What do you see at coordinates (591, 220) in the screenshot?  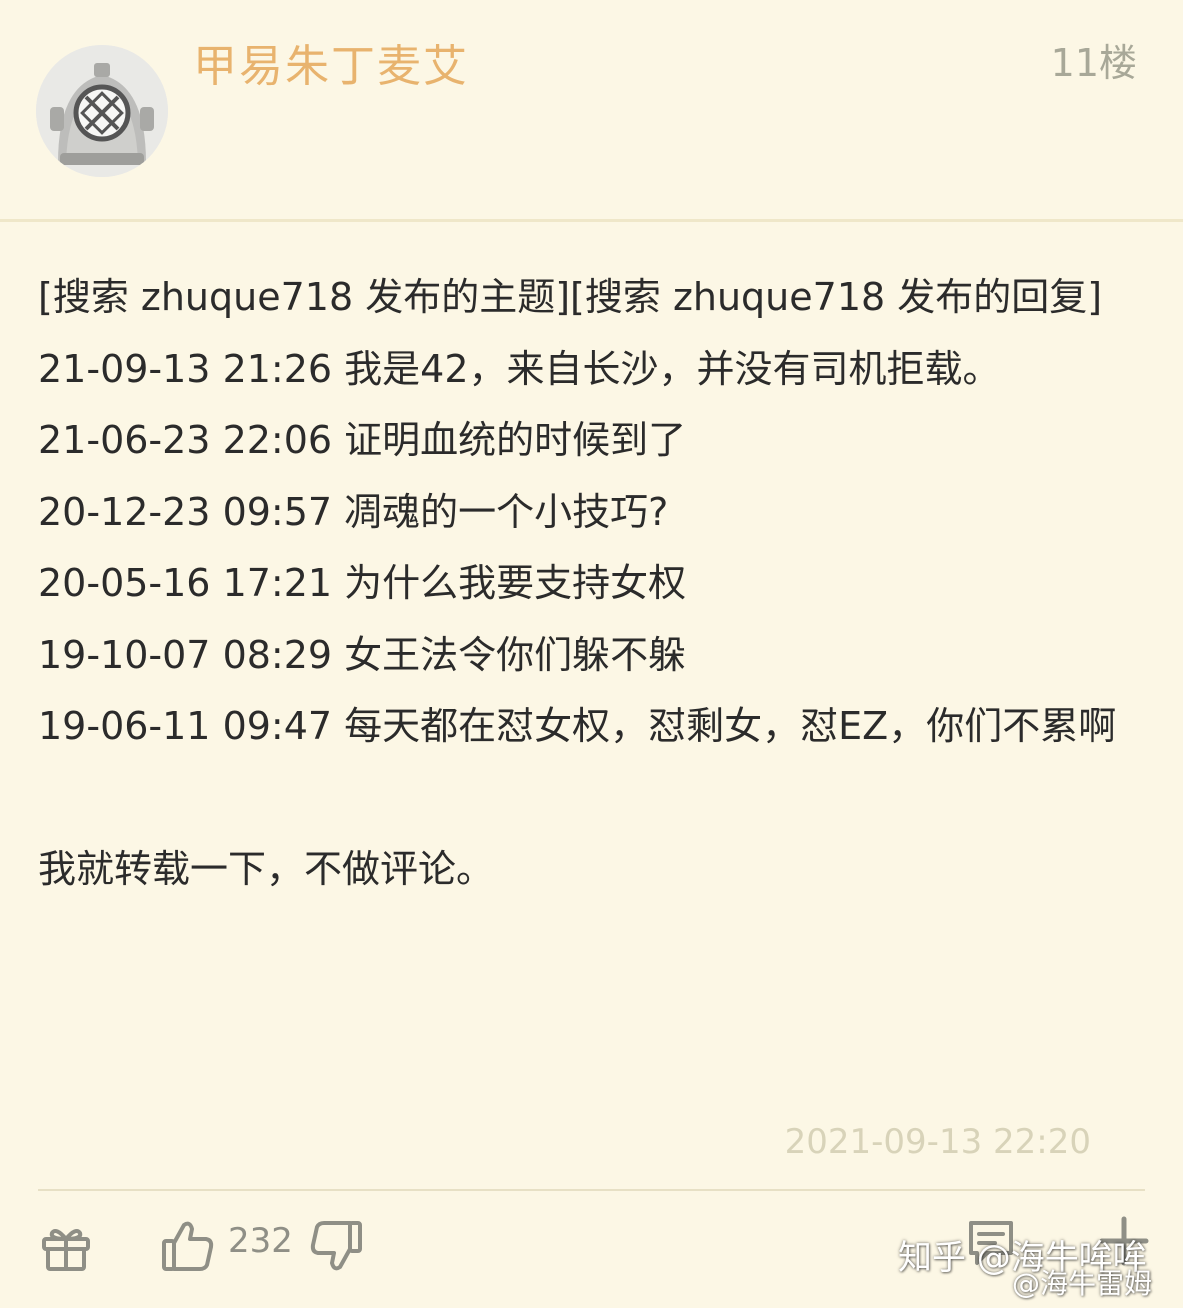 I see `header-divider` at bounding box center [591, 220].